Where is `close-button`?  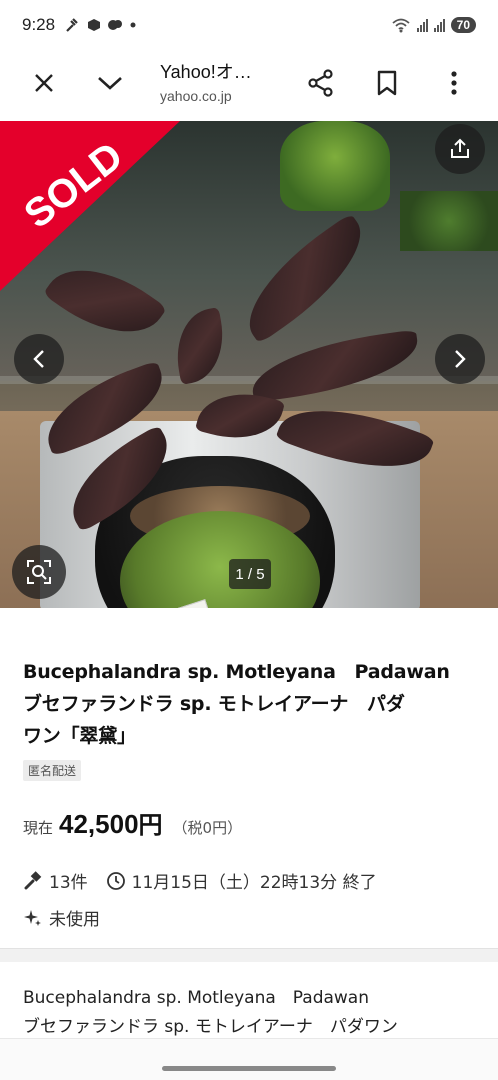
close-button is located at coordinates (44, 83).